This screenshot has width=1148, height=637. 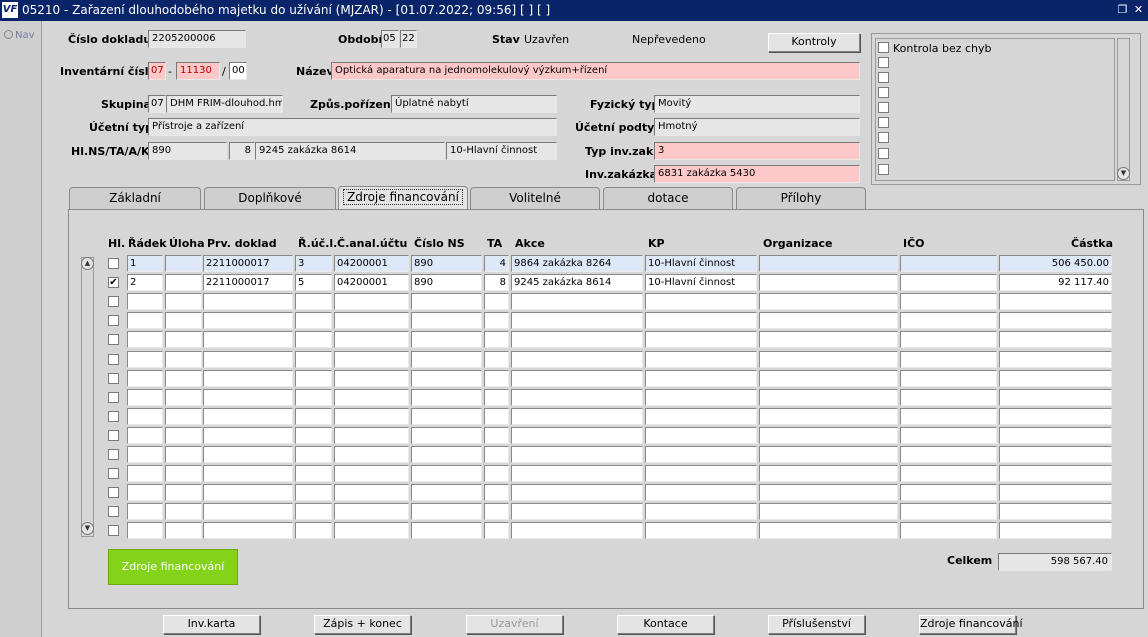 I want to click on scroll-down-icon: ▼, so click(x=87, y=528).